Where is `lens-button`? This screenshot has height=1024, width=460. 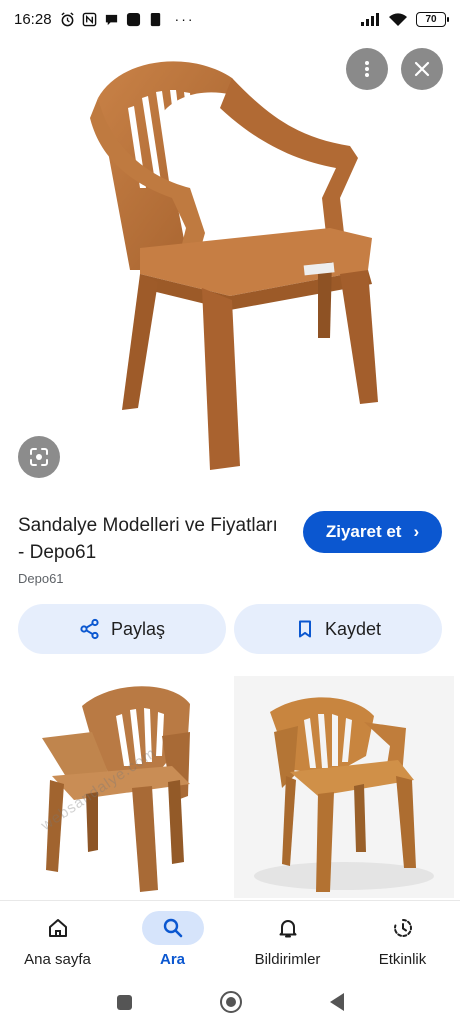 lens-button is located at coordinates (39, 457).